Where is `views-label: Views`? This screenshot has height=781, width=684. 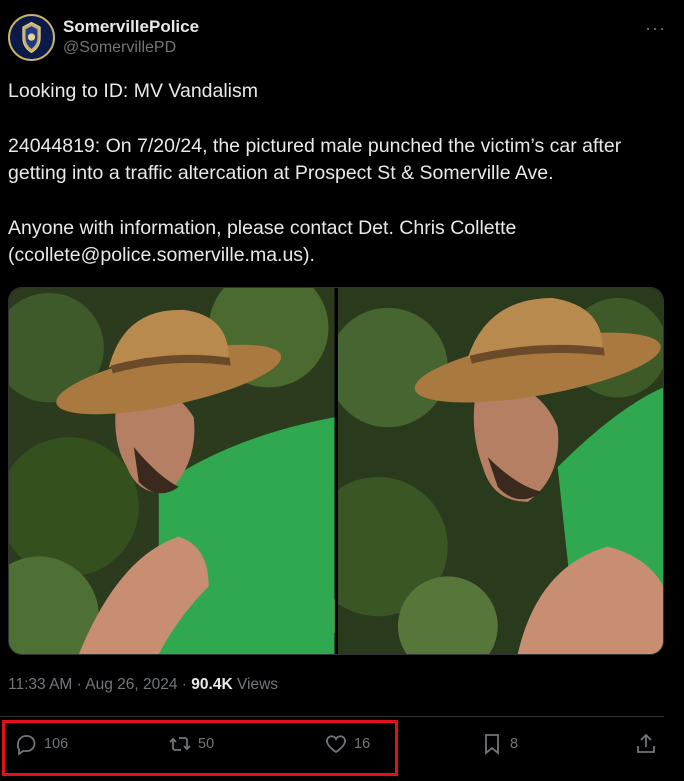
views-label: Views is located at coordinates (255, 684).